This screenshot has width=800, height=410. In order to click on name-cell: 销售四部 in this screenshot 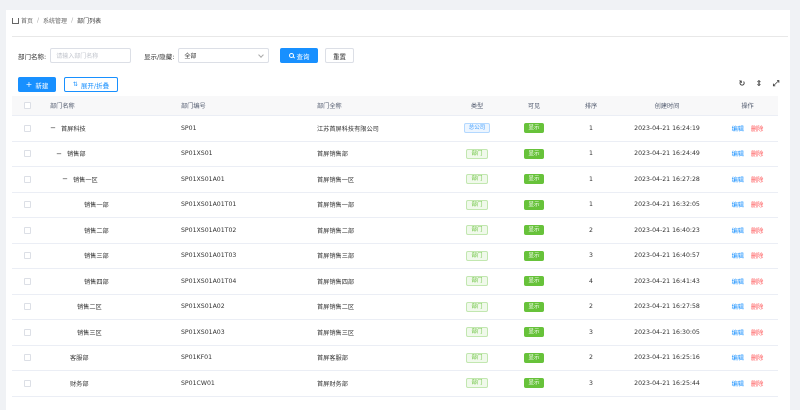, I will do `click(110, 281)`.